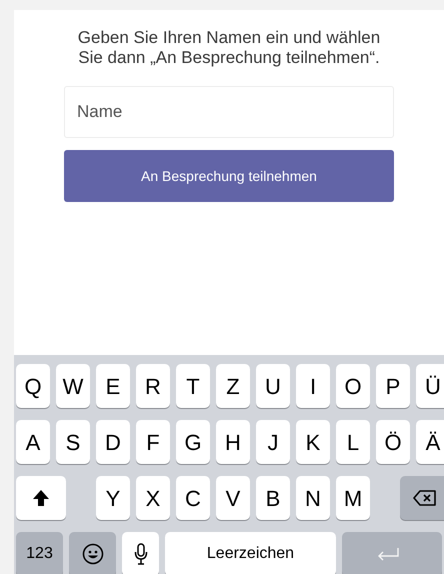  Describe the element at coordinates (153, 386) in the screenshot. I see `key: R` at that location.